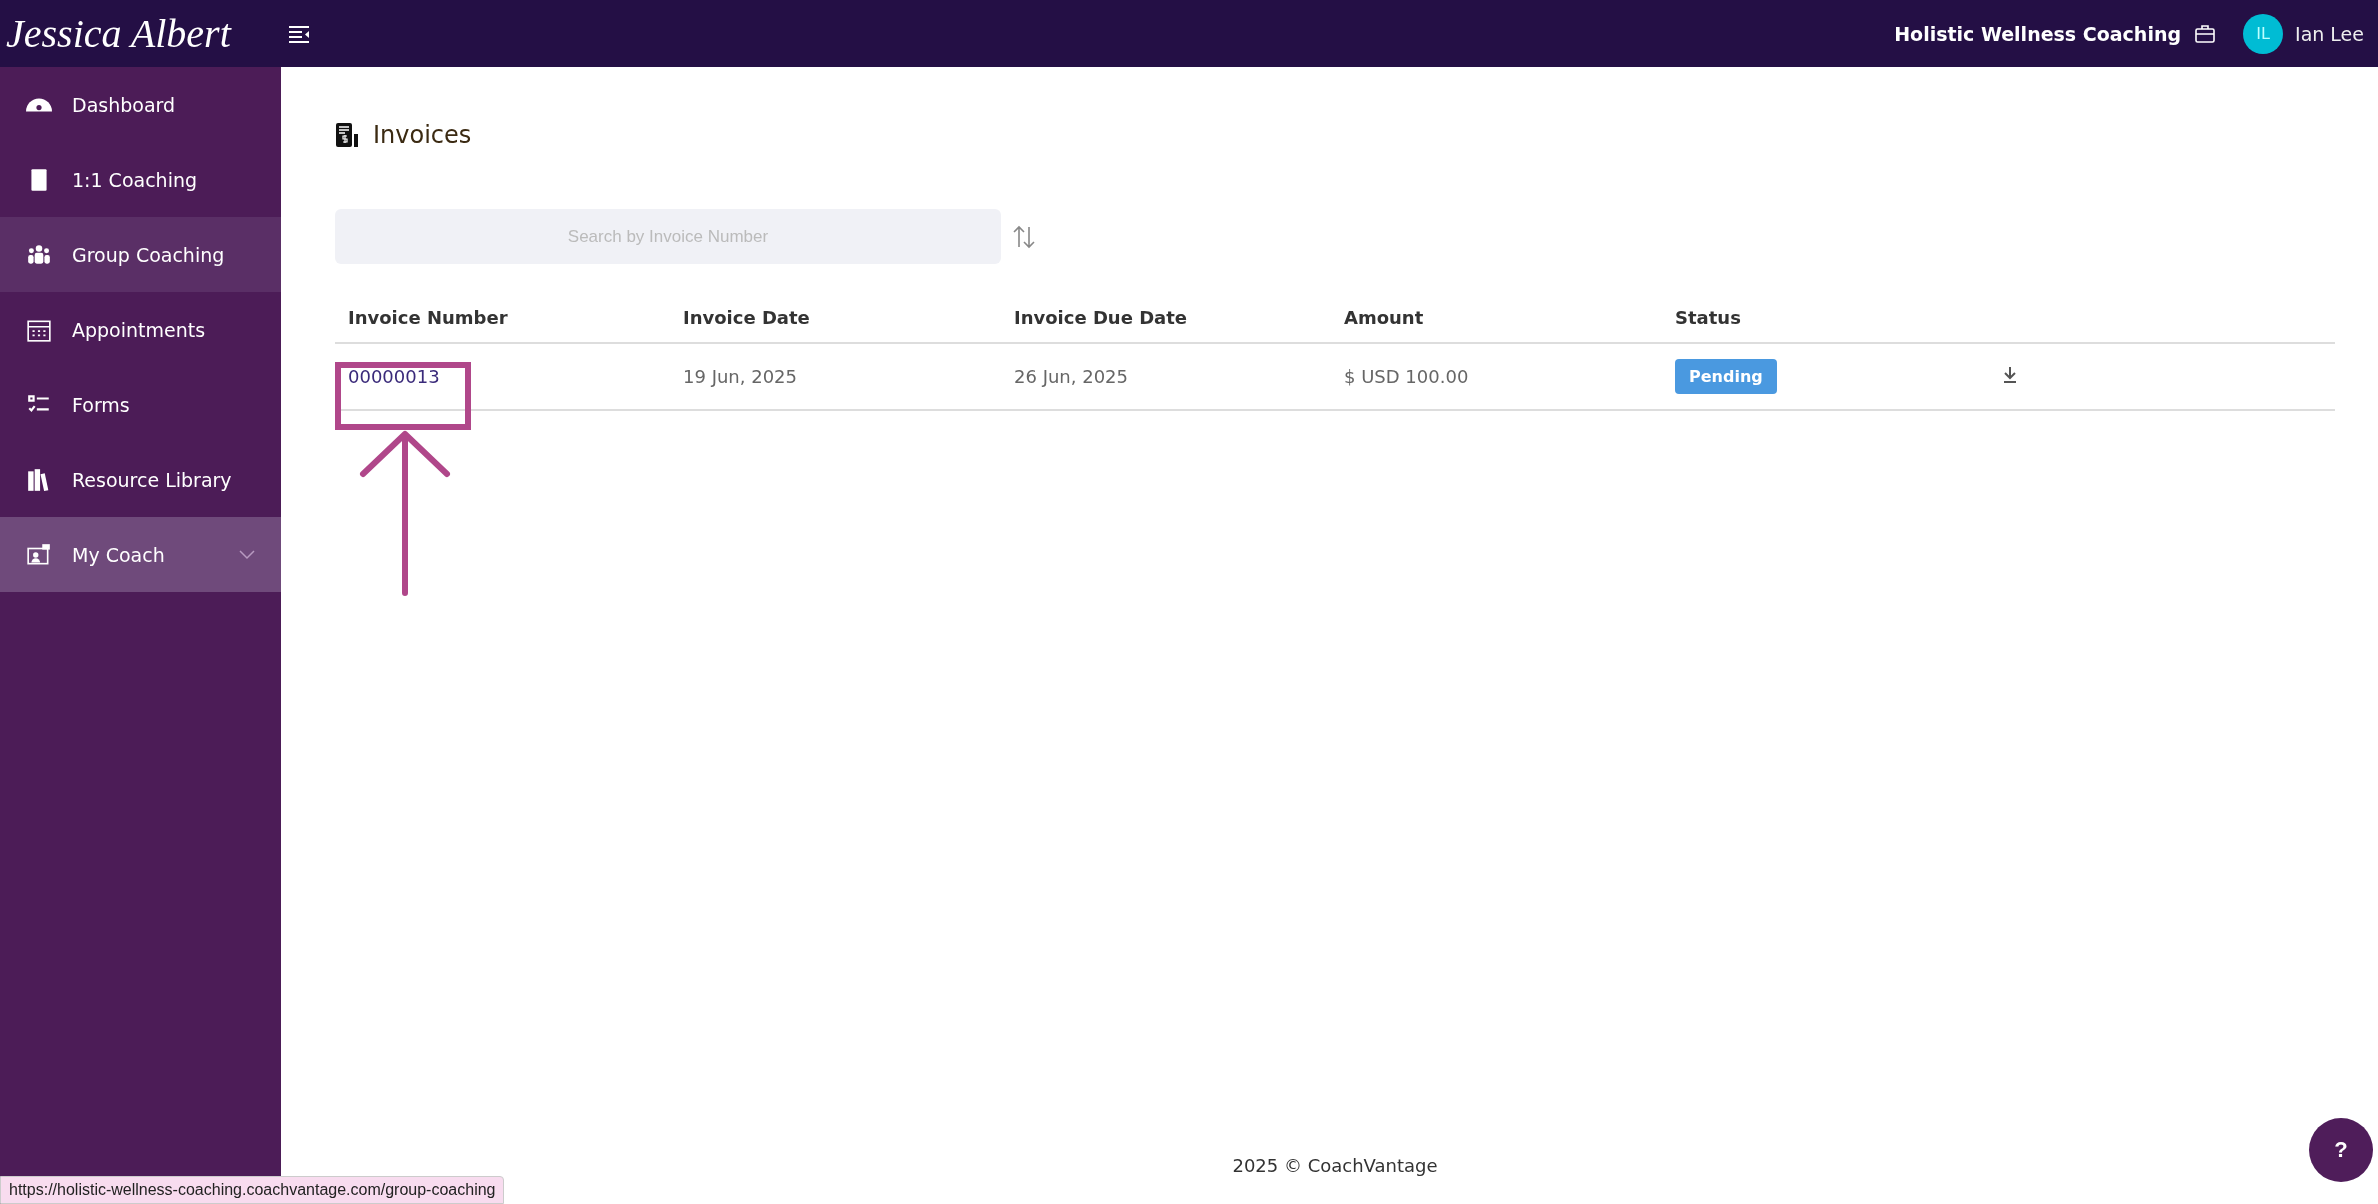 Image resolution: width=2378 pixels, height=1204 pixels. What do you see at coordinates (1708, 317) in the screenshot?
I see `column-header: Status` at bounding box center [1708, 317].